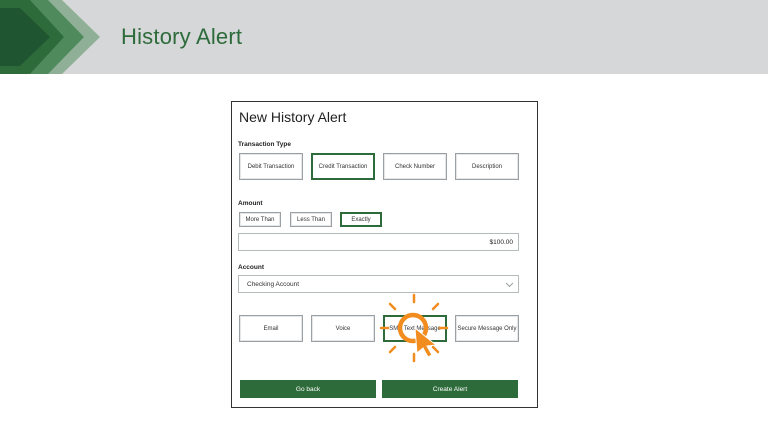  Describe the element at coordinates (415, 166) in the screenshot. I see `check-number-option: Check Number` at that location.